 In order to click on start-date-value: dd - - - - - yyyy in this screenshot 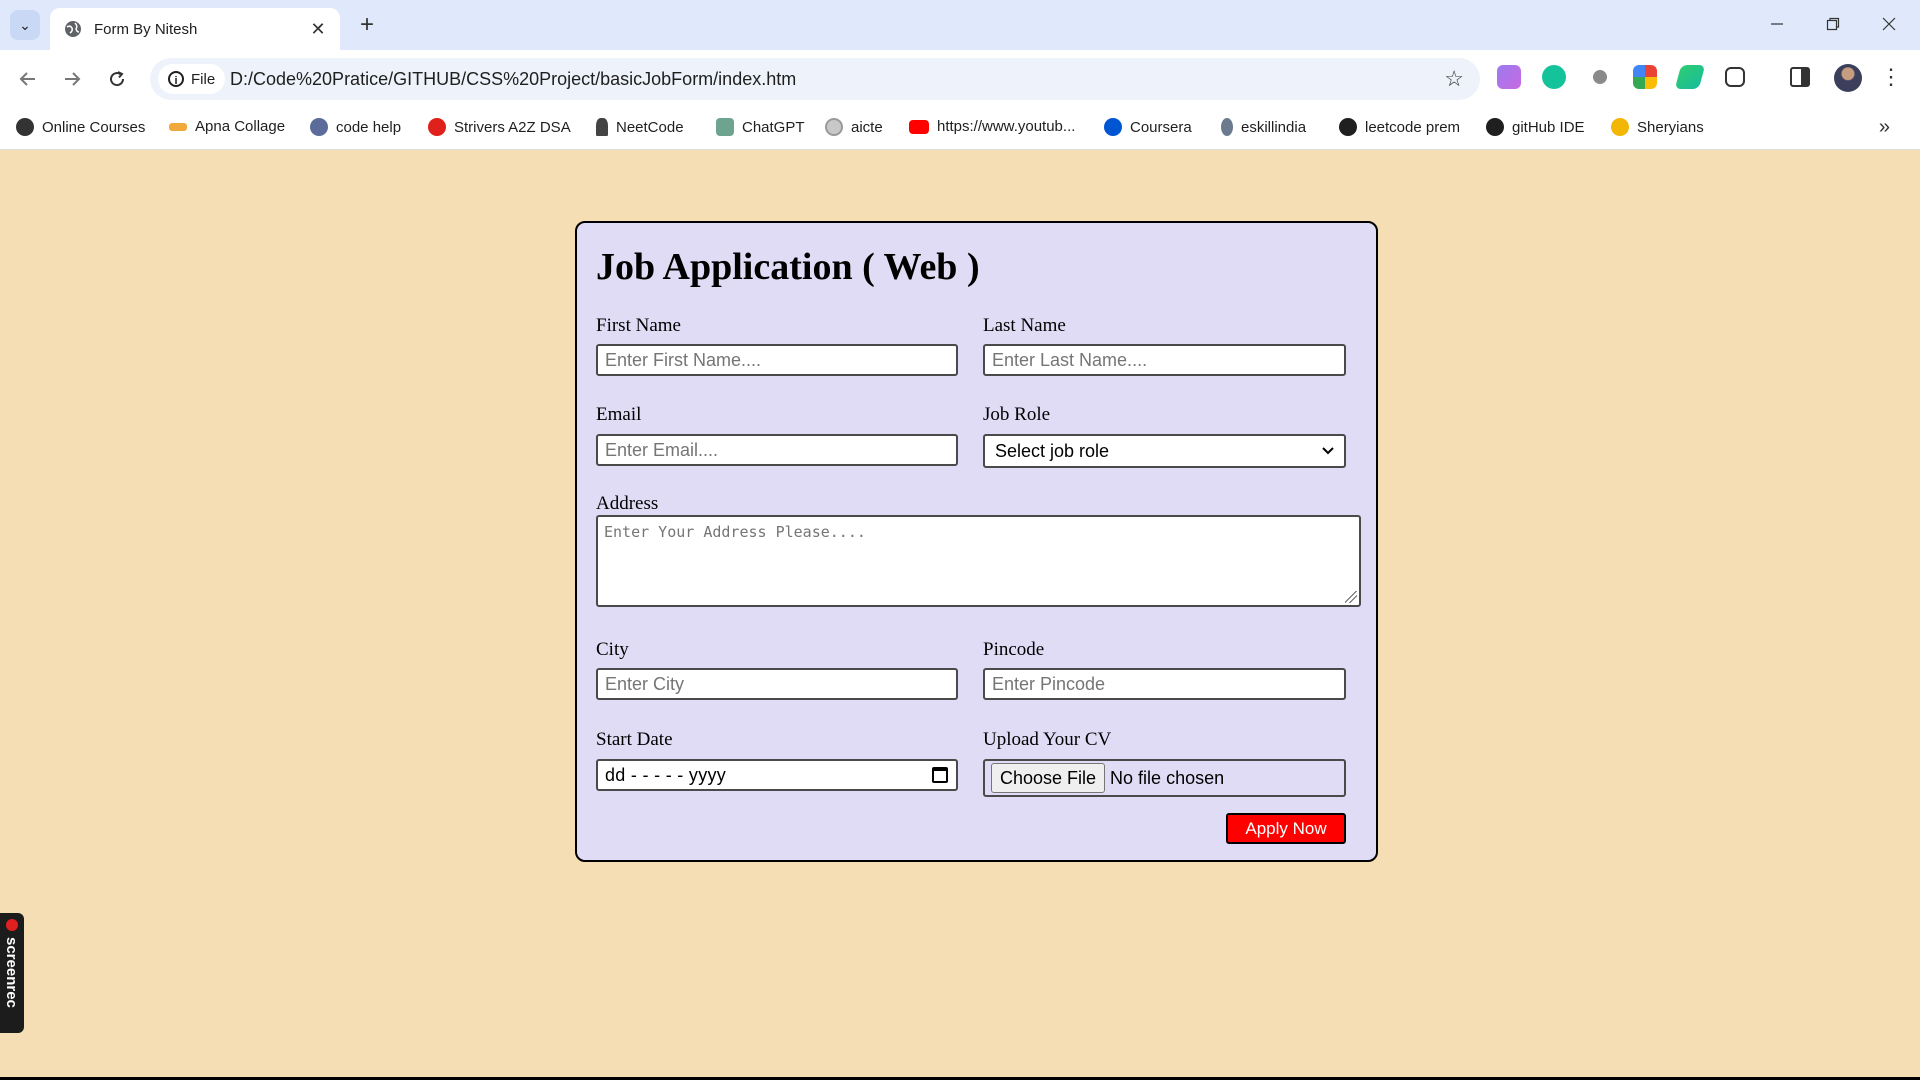, I will do `click(666, 774)`.